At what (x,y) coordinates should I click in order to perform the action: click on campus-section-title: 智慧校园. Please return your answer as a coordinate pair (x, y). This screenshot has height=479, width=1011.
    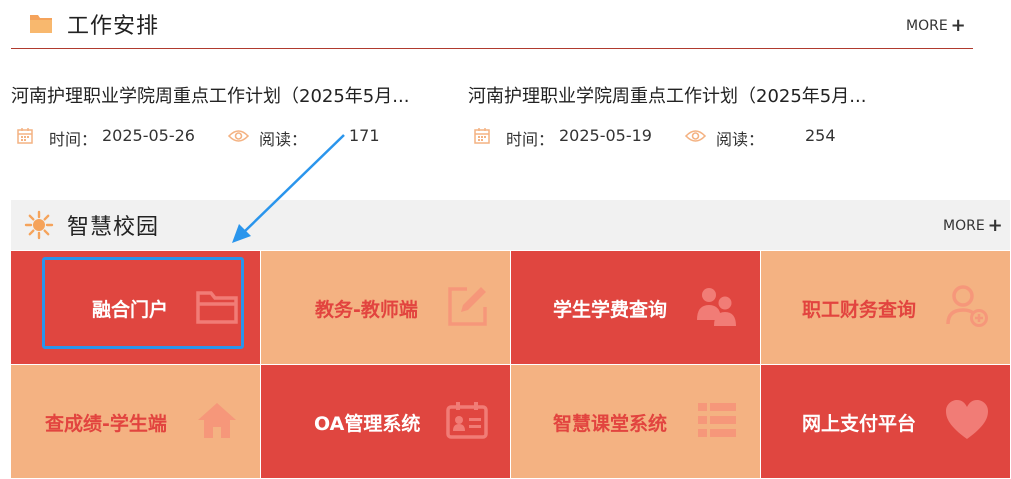
    Looking at the image, I should click on (113, 227).